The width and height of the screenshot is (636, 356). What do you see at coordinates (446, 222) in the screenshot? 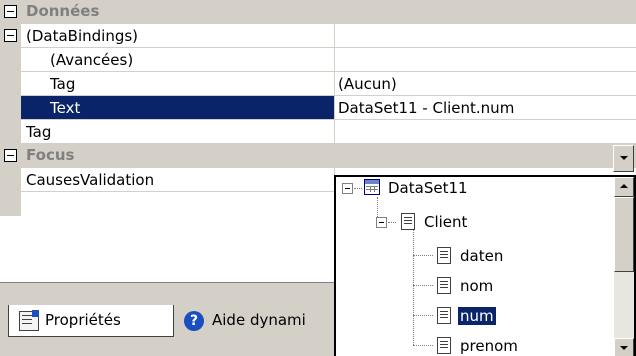
I see `tree-item-label: Client` at bounding box center [446, 222].